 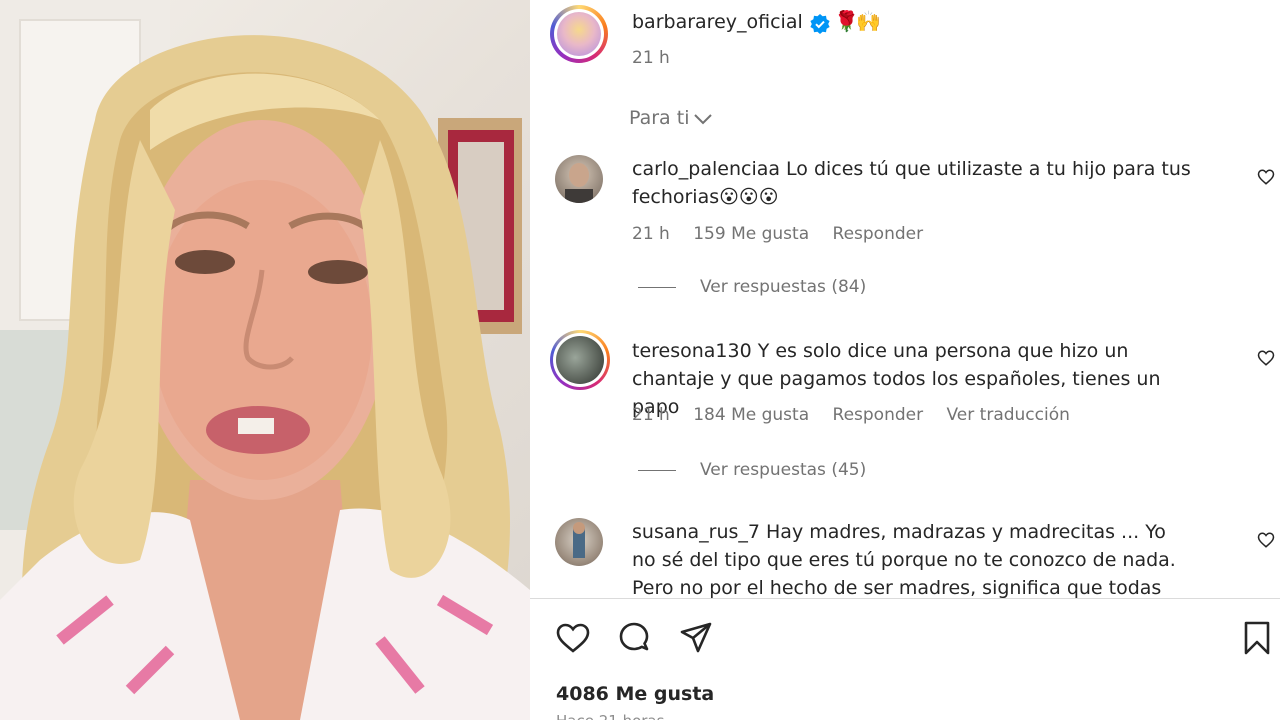 I want to click on comment-likes-count: 184 Me gusta, so click(x=751, y=415).